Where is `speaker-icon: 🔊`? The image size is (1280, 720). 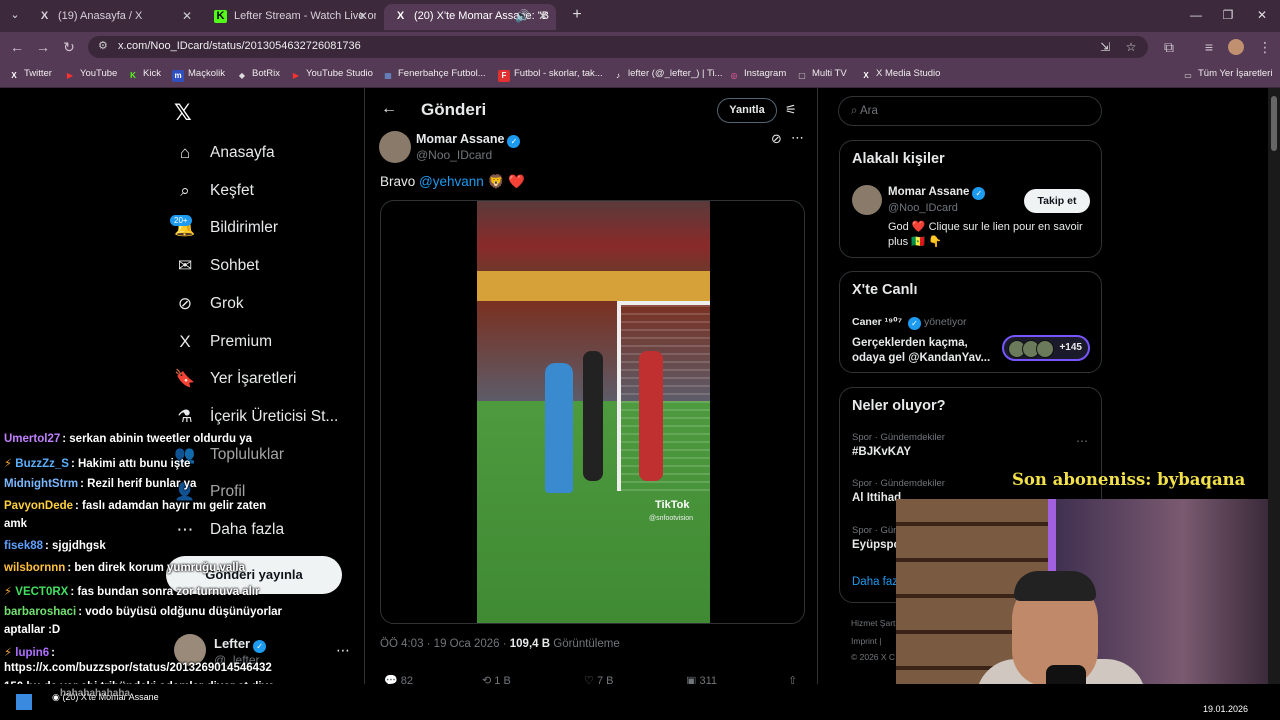 speaker-icon: 🔊 is located at coordinates (522, 16).